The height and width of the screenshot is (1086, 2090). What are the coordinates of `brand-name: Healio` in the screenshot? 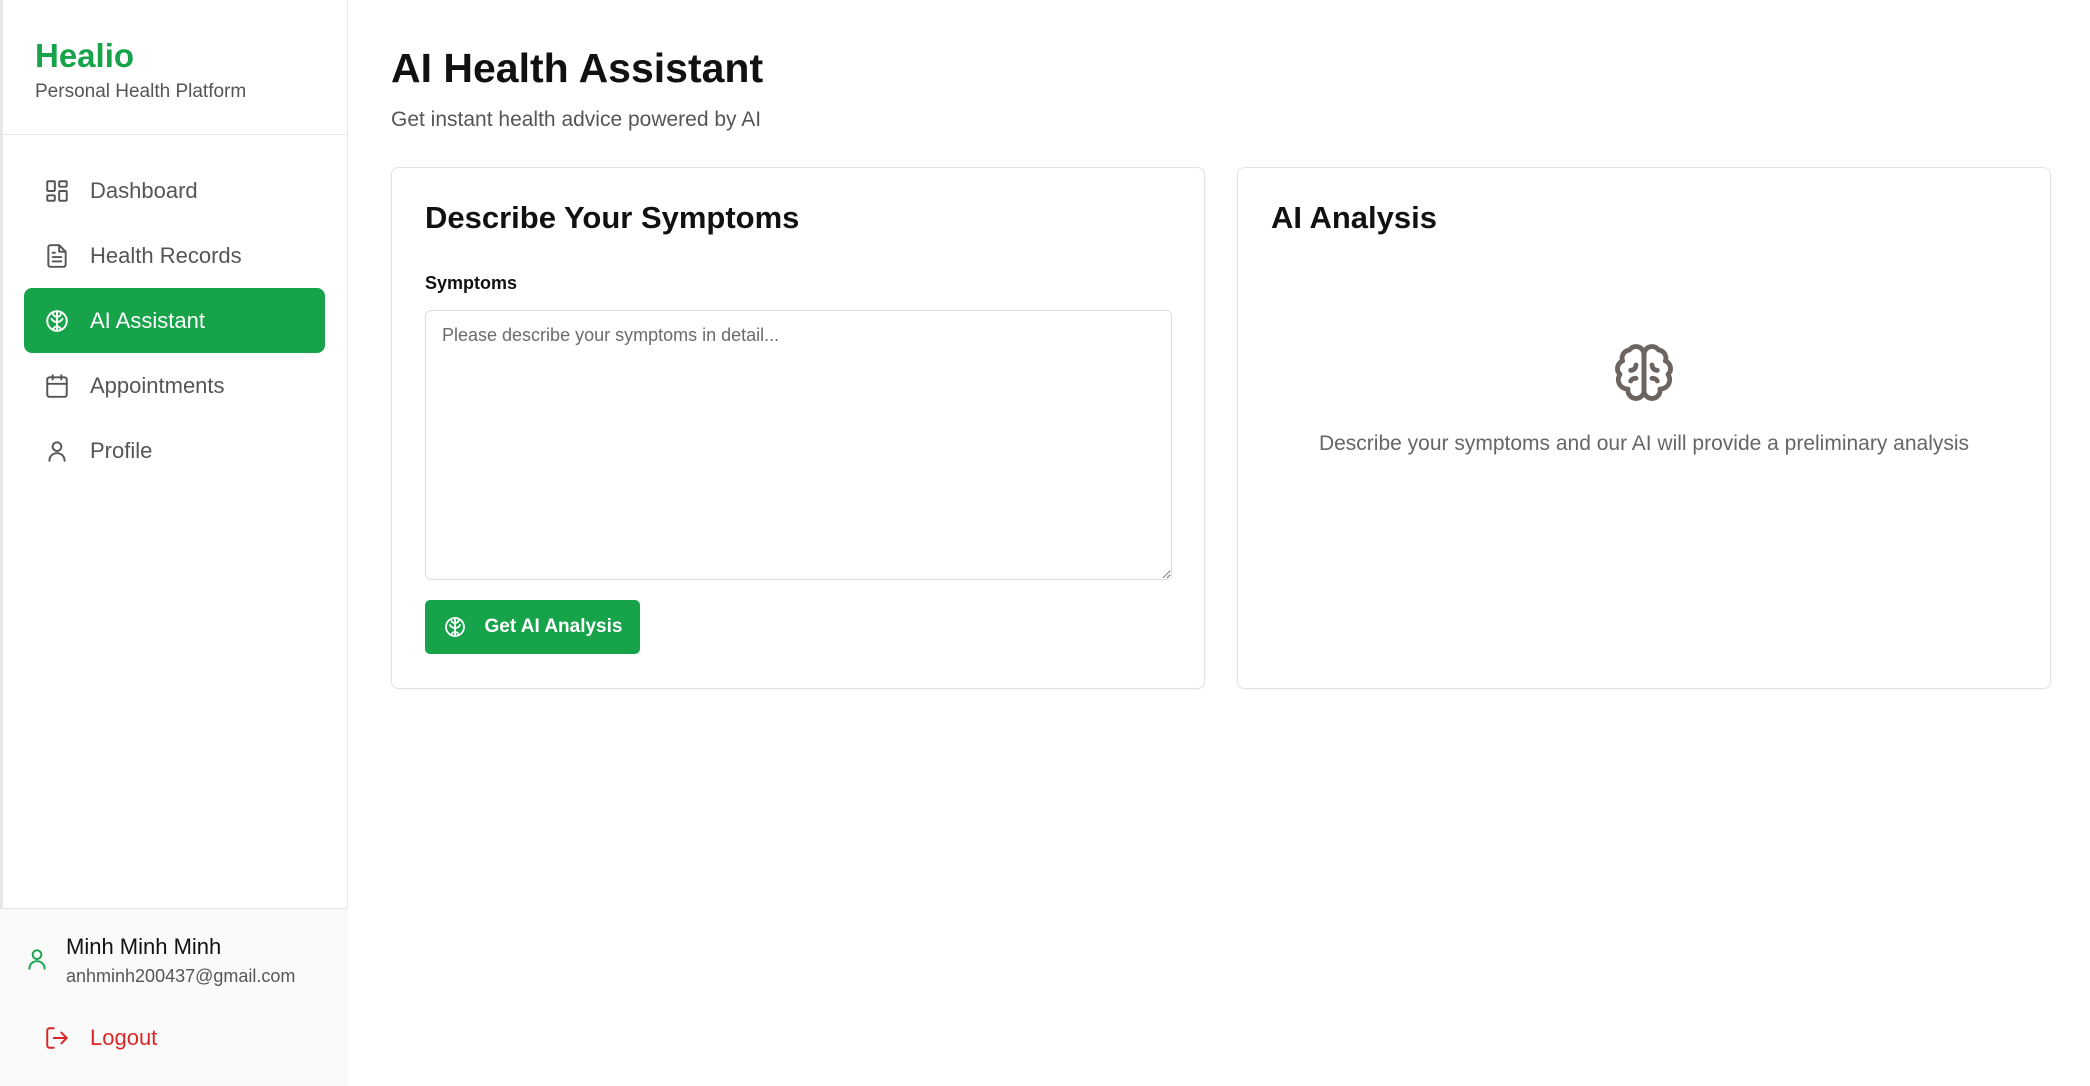 It's located at (85, 55).